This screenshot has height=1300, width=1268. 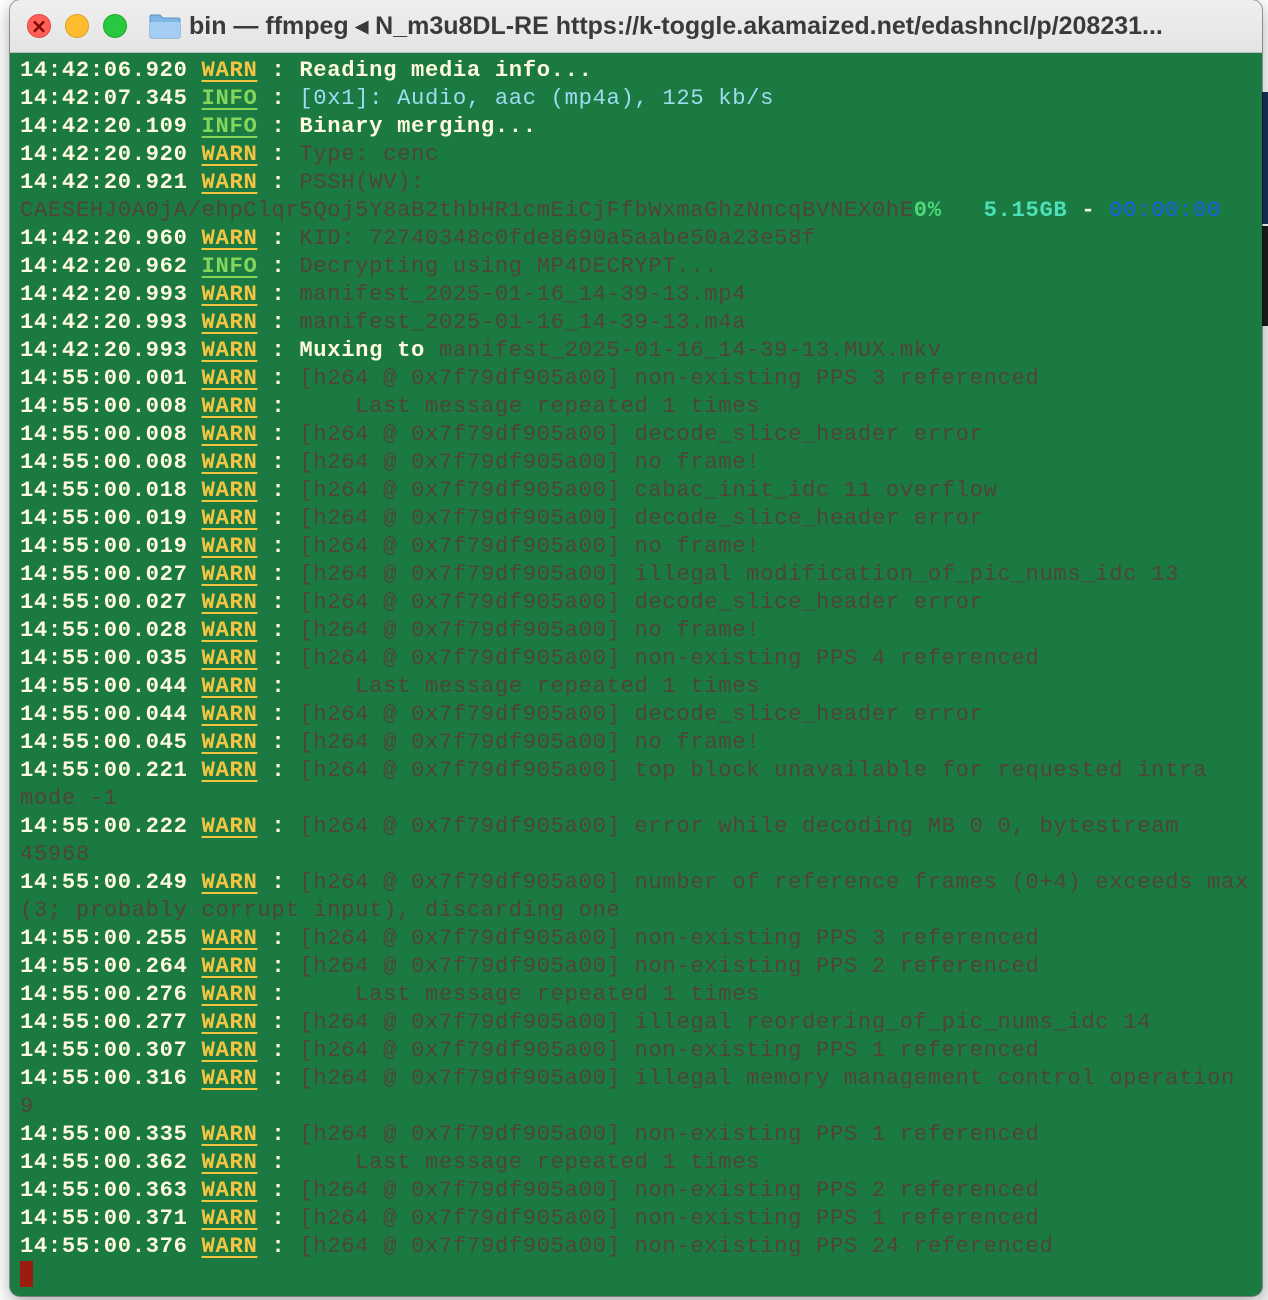 I want to click on log-message: manifest_2025-01-16_14-39-13.m4a, so click(x=523, y=322).